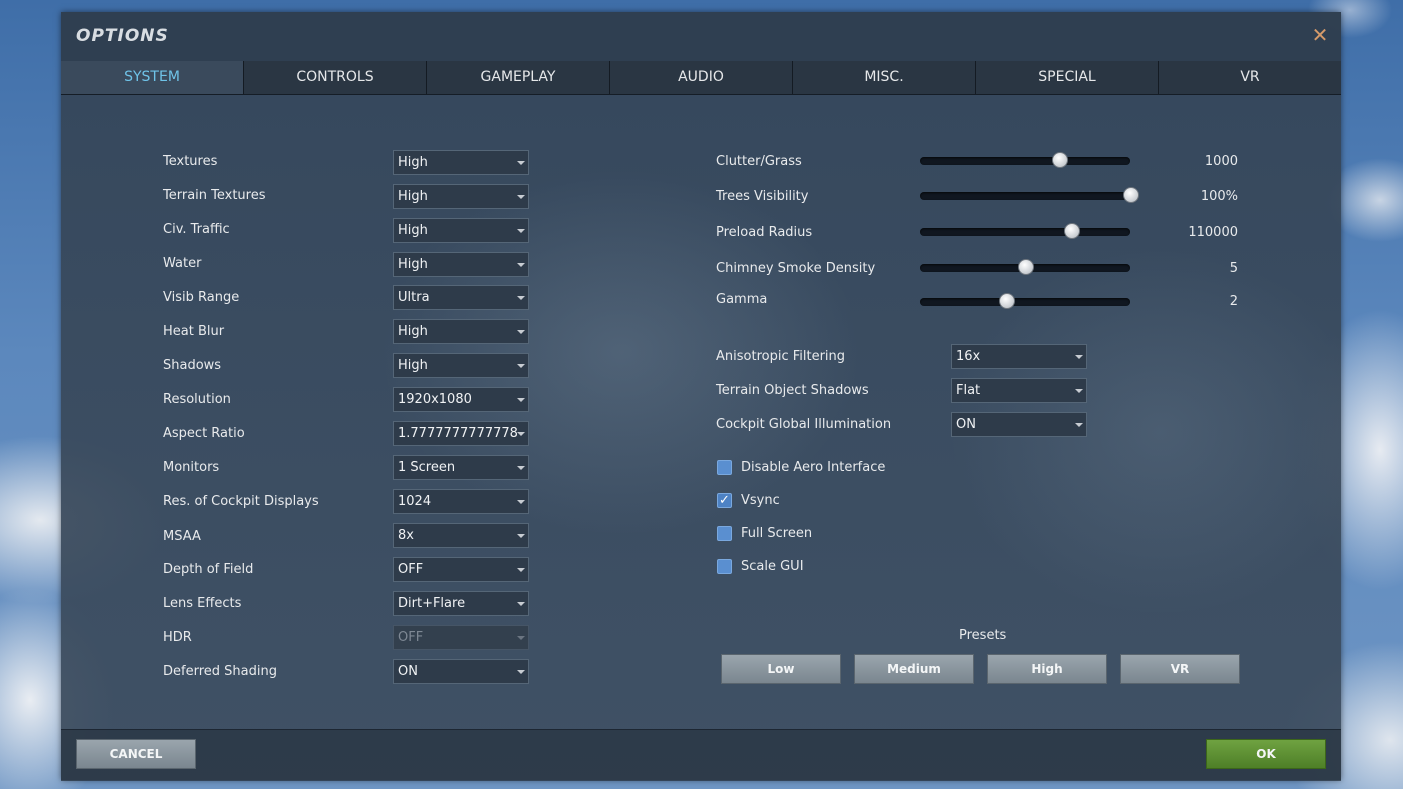 This screenshot has height=789, width=1403. I want to click on anisotropic-select: 16x, so click(1019, 356).